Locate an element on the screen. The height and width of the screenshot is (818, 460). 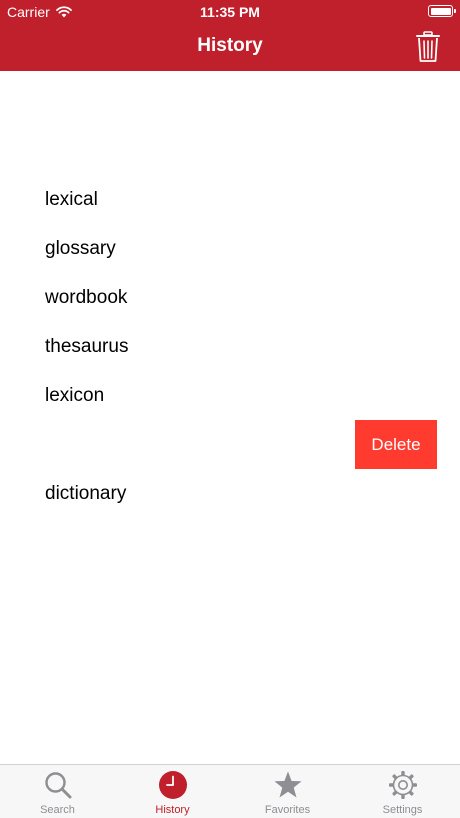
battery-icon is located at coordinates (442, 11).